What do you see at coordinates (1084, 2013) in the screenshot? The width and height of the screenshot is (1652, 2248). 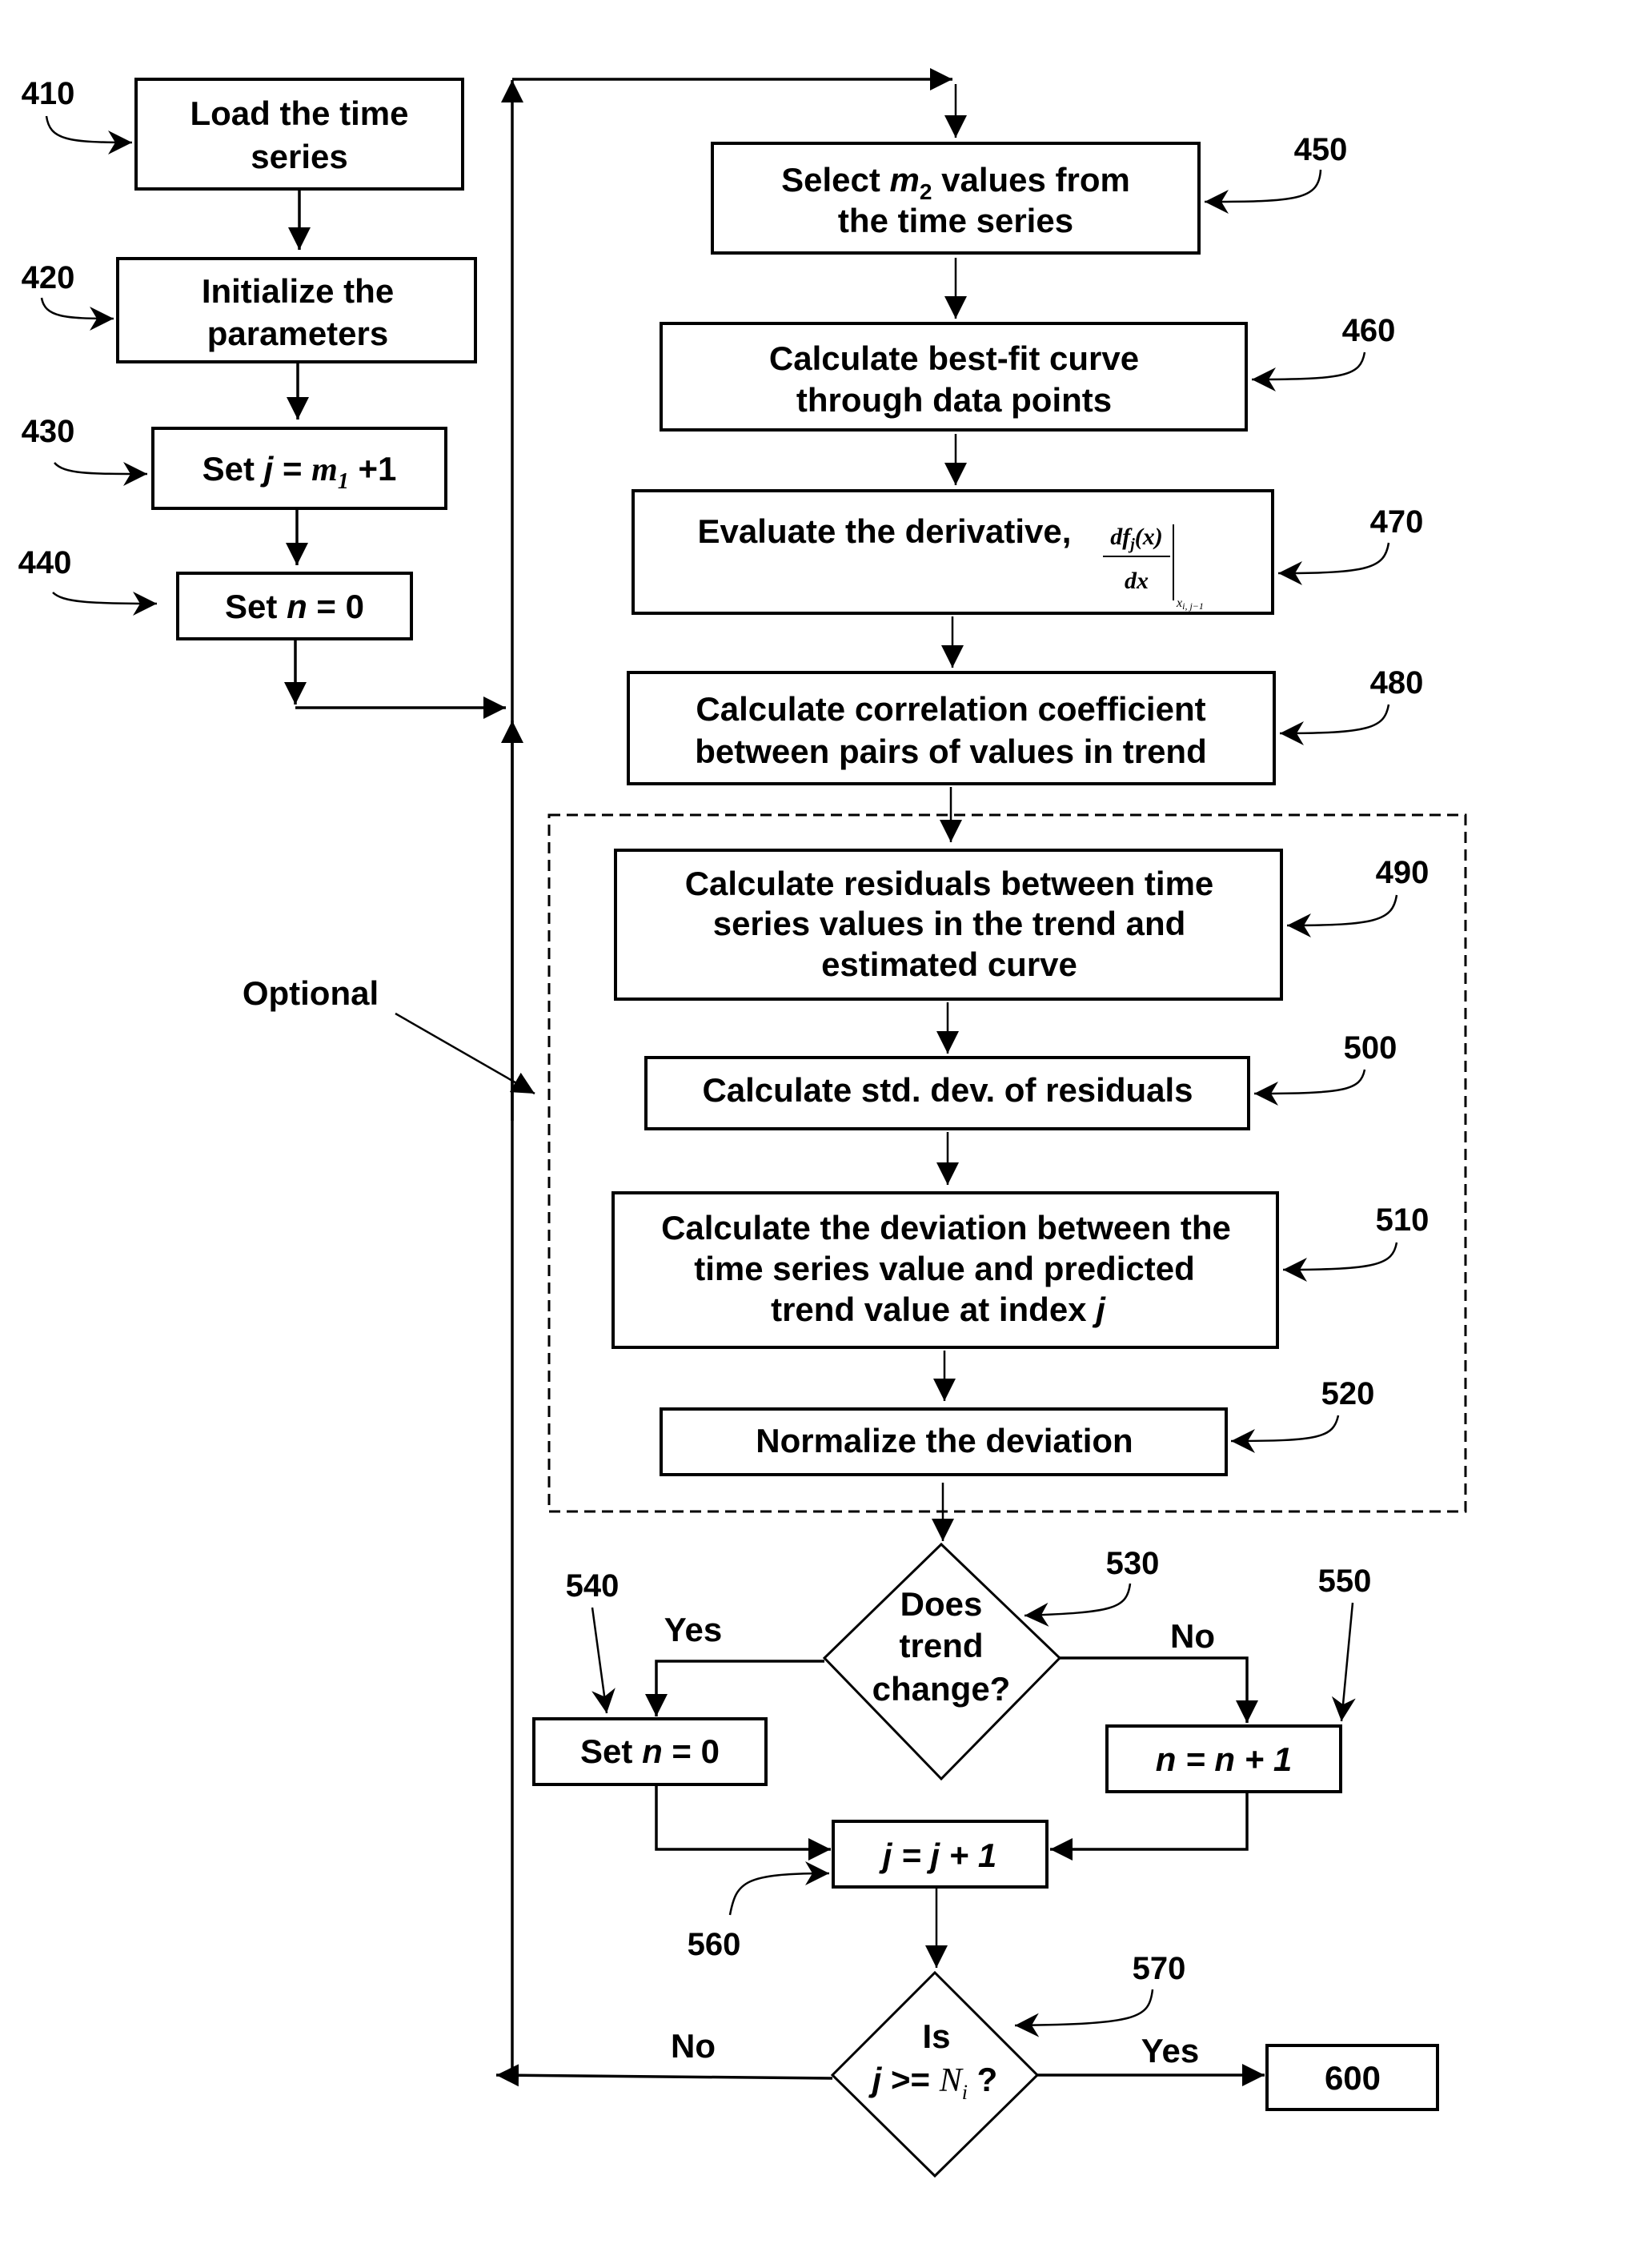 I see `ref-570-arrow` at bounding box center [1084, 2013].